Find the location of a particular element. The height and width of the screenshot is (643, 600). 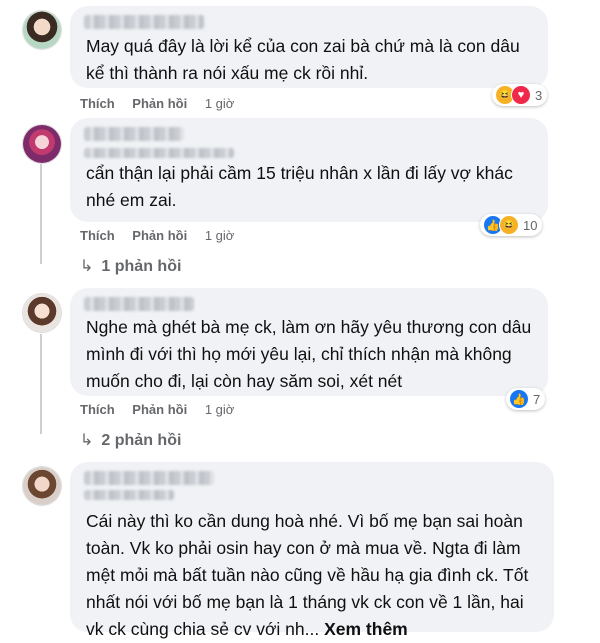

love-reaction-icon: ♥ is located at coordinates (521, 95).